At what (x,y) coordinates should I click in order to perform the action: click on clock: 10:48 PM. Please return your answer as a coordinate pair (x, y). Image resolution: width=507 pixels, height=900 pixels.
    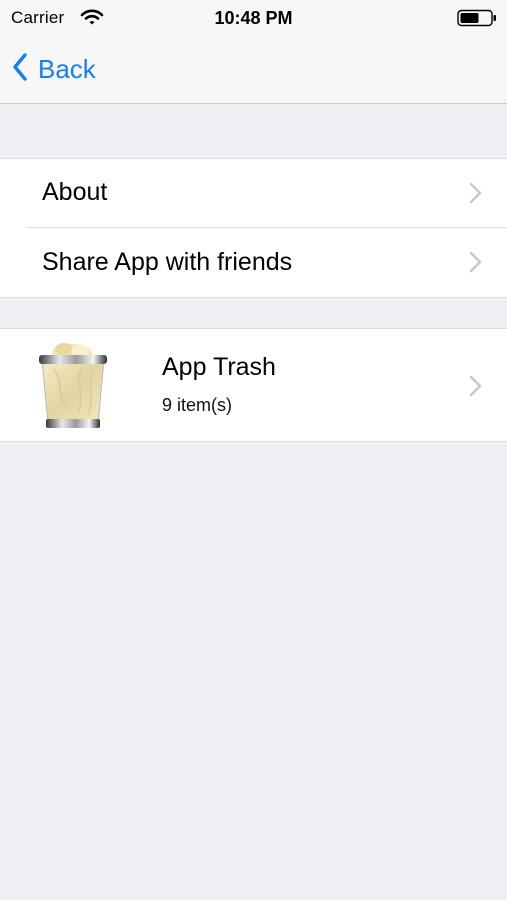
    Looking at the image, I should click on (253, 18).